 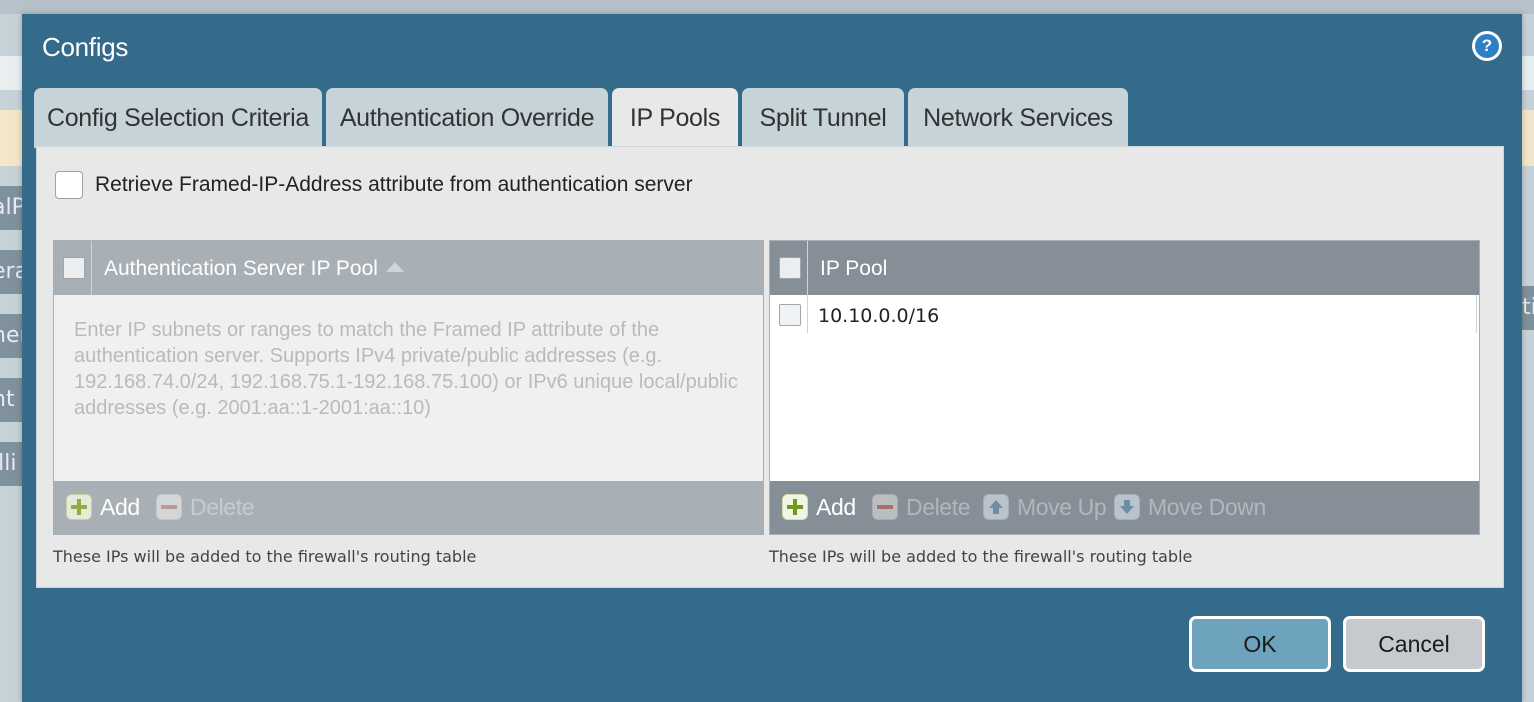 I want to click on ip-pool-header: IP Pool, so click(x=1124, y=268).